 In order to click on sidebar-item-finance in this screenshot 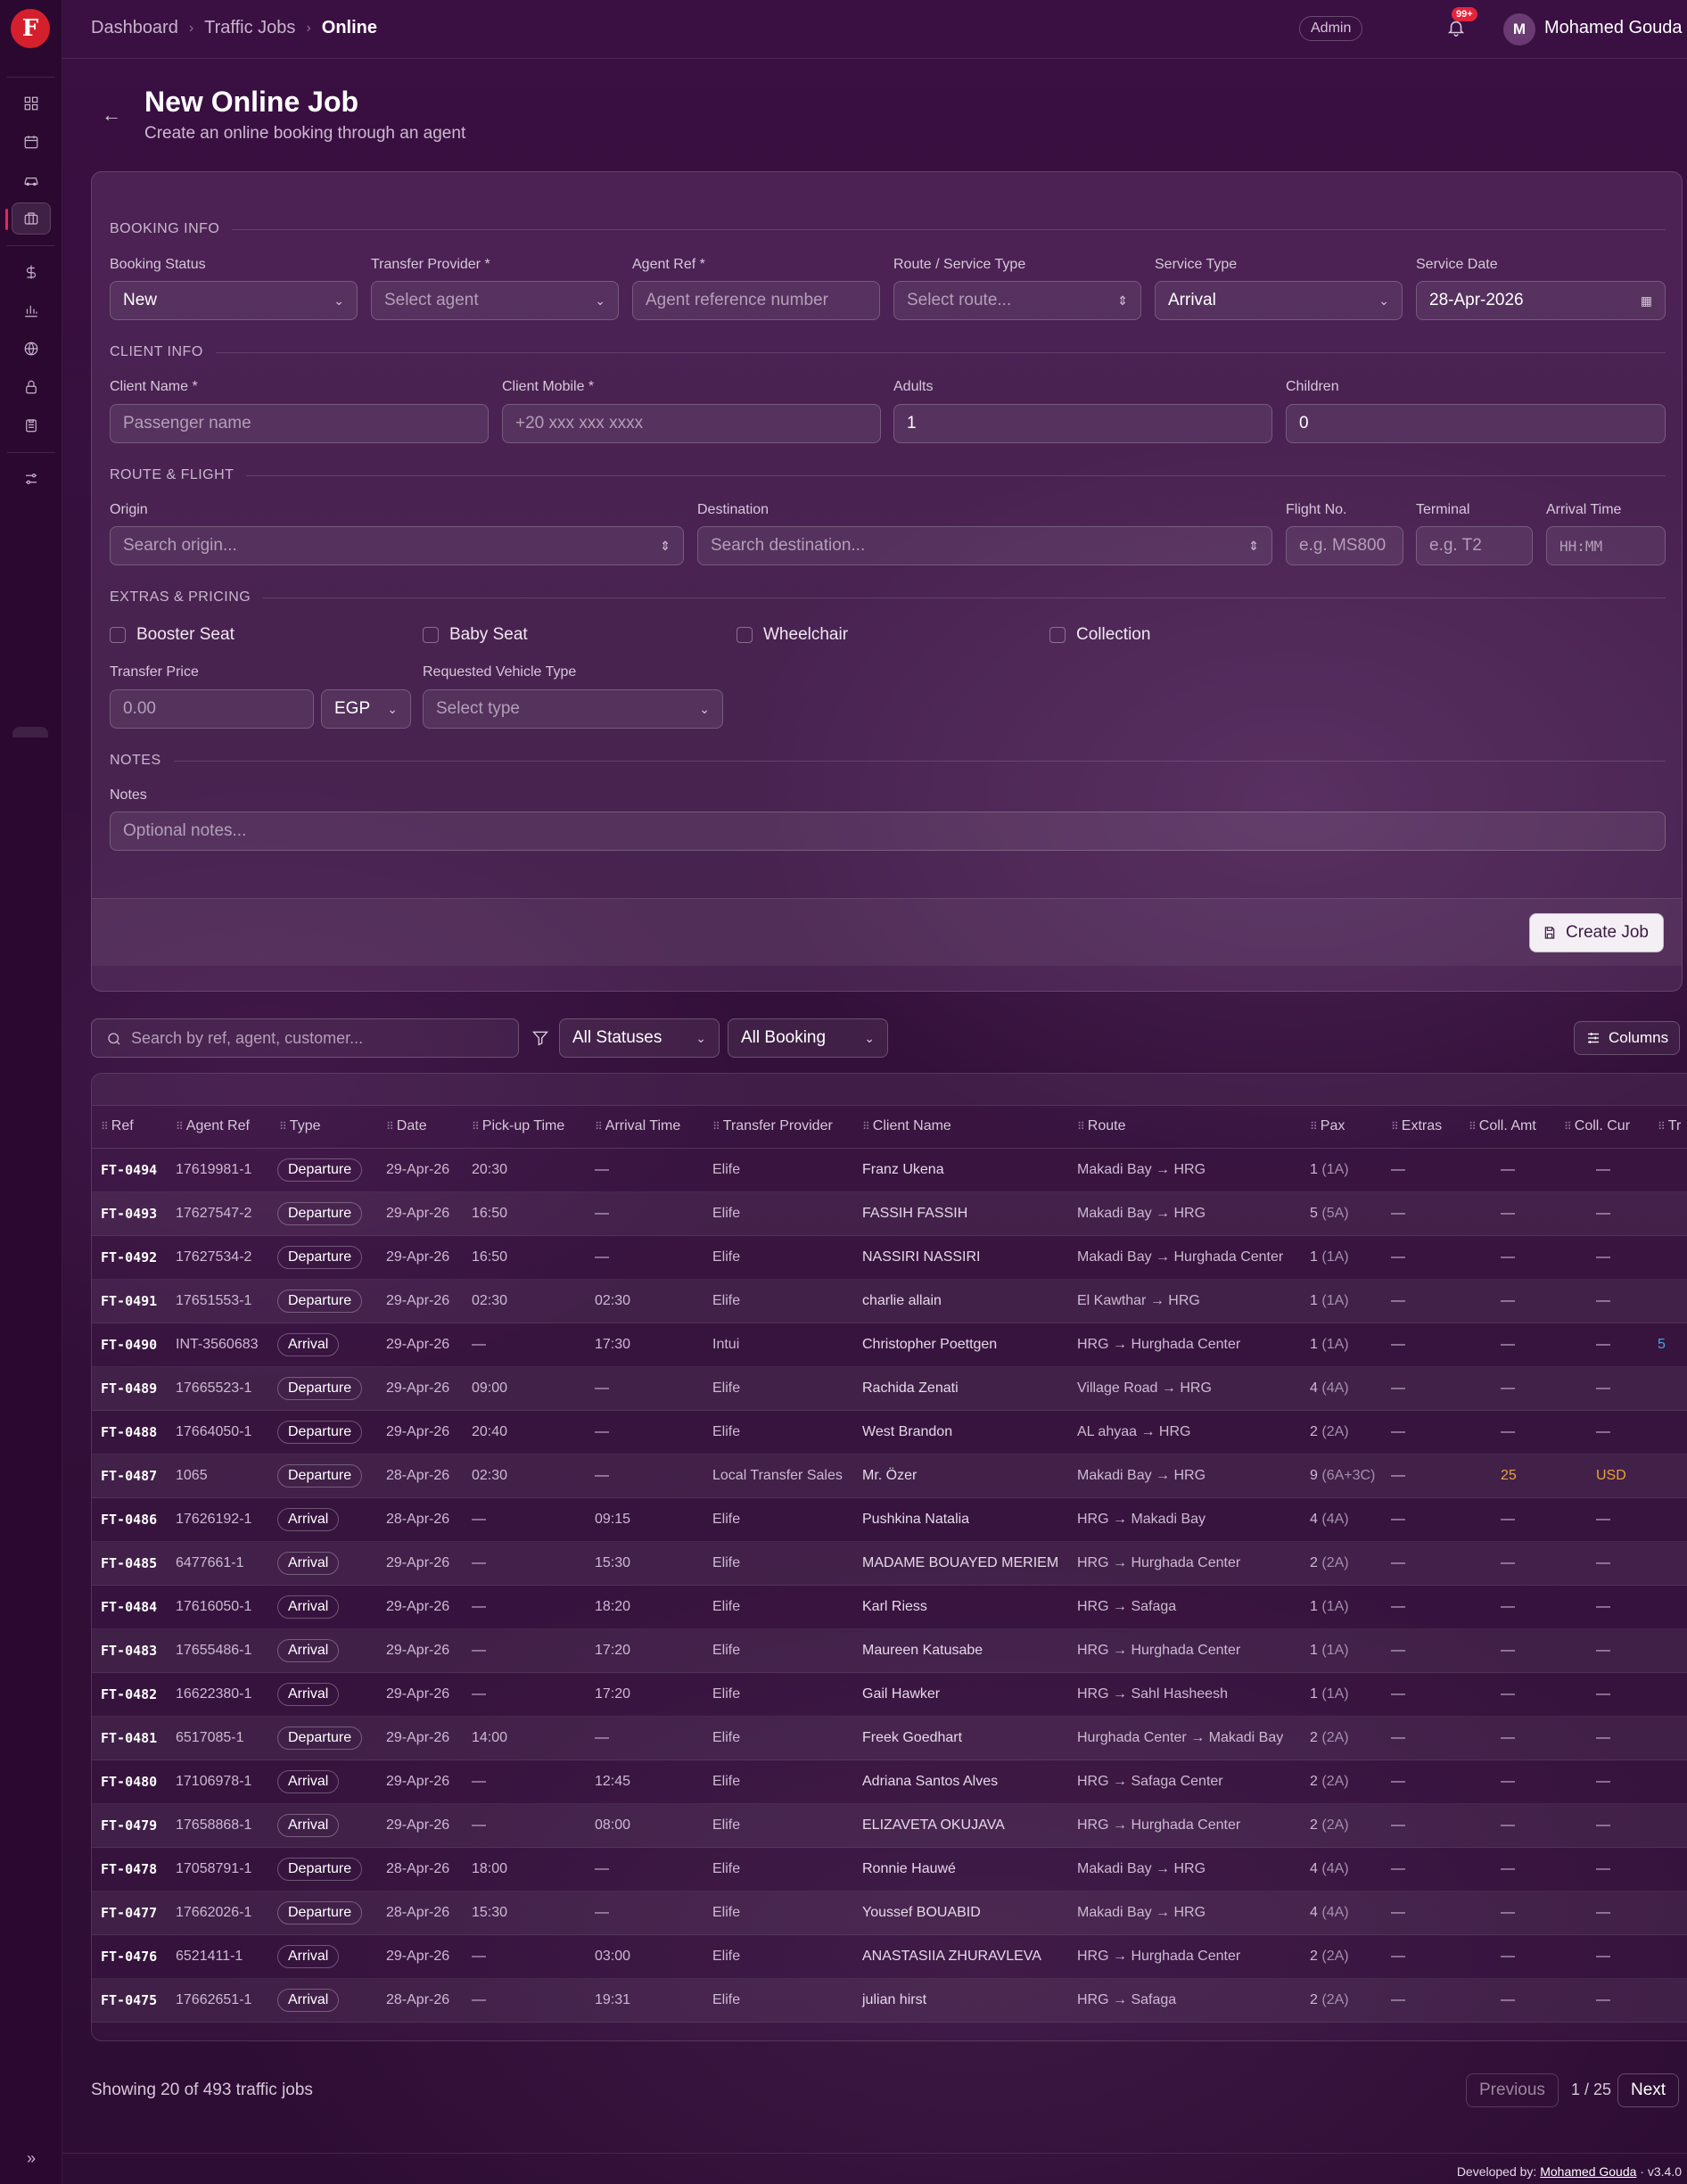, I will do `click(32, 272)`.